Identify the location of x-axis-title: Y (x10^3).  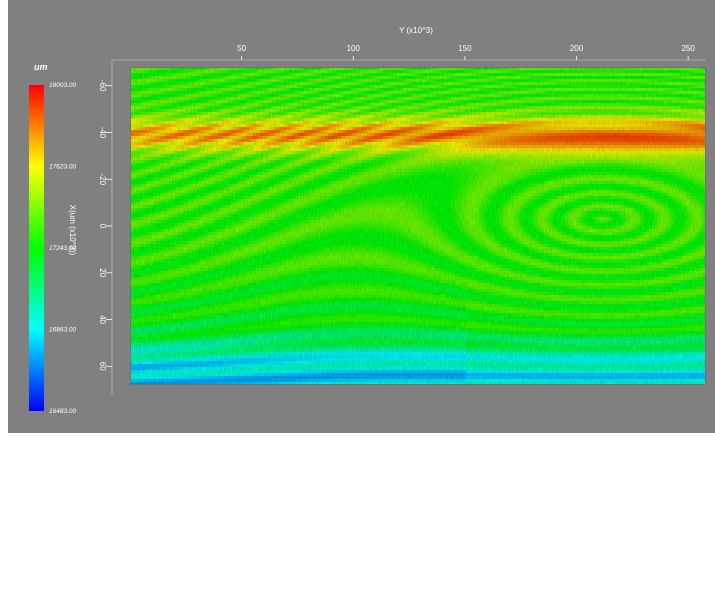
(416, 30).